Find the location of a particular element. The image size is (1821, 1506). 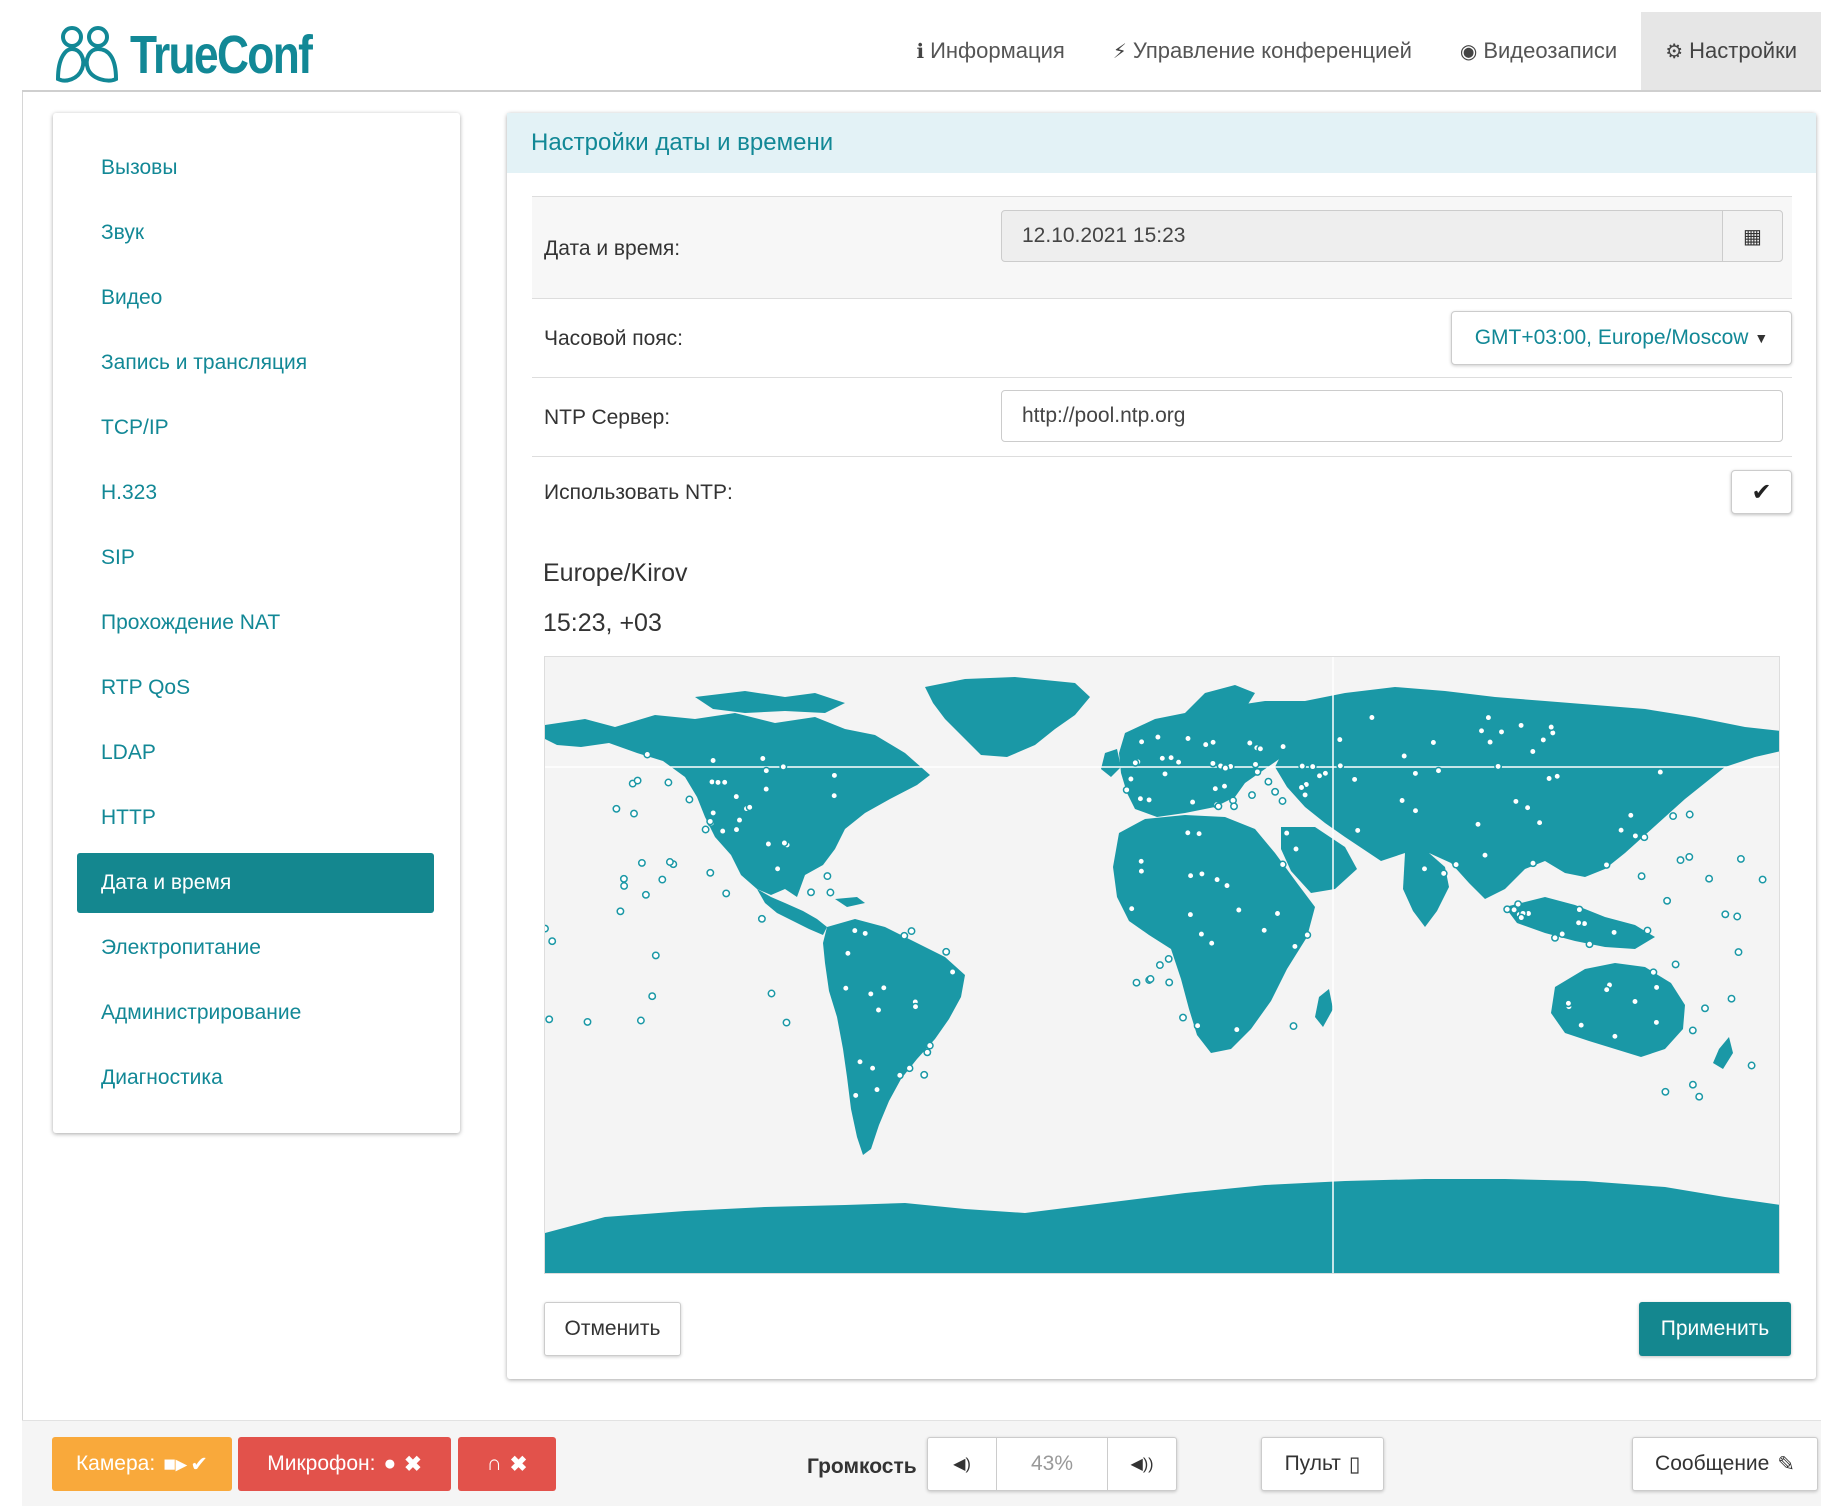

sidebar-item-sip: SIP is located at coordinates (255, 558).